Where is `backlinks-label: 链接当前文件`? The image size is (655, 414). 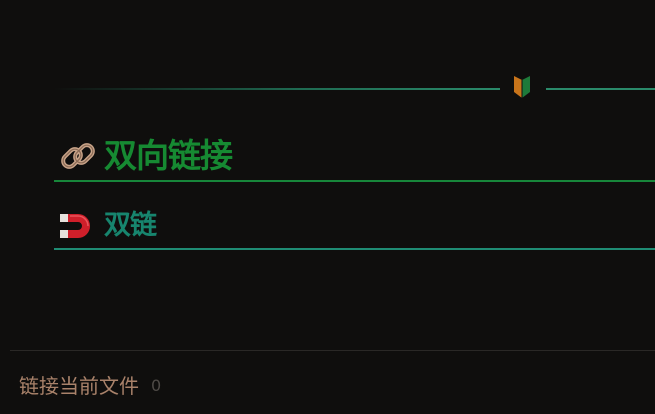
backlinks-label: 链接当前文件 is located at coordinates (79, 386).